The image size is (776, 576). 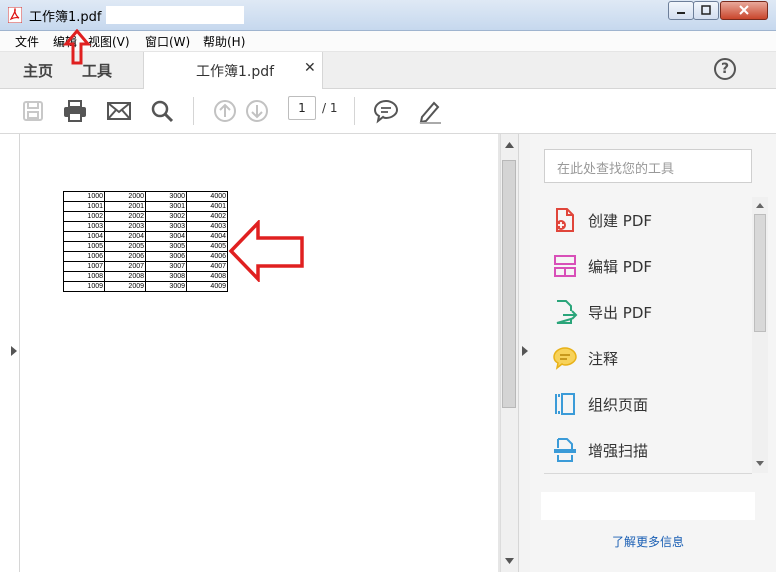 I want to click on redacted-title-area, so click(x=175, y=15).